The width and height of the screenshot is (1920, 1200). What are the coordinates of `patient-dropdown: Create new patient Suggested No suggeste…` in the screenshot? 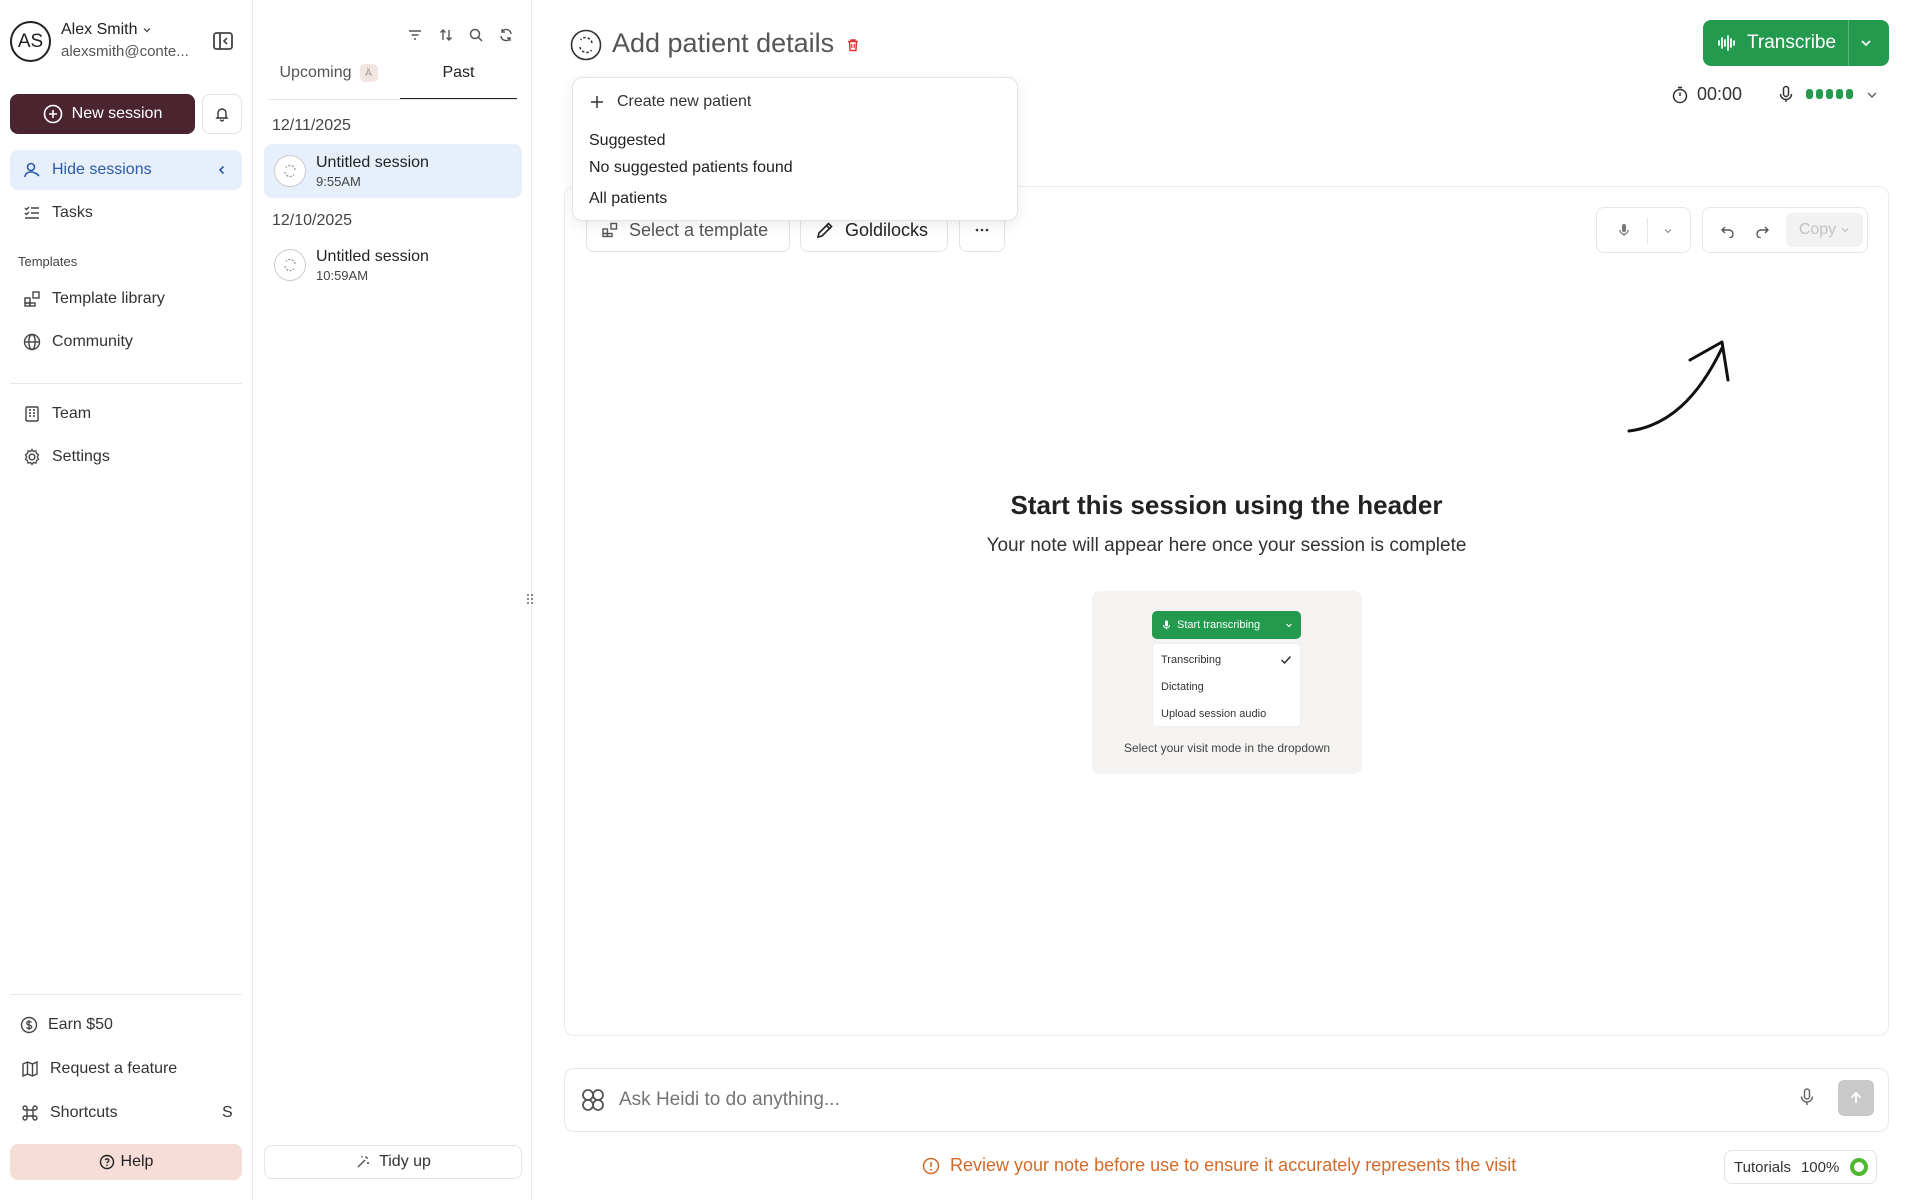 It's located at (795, 149).